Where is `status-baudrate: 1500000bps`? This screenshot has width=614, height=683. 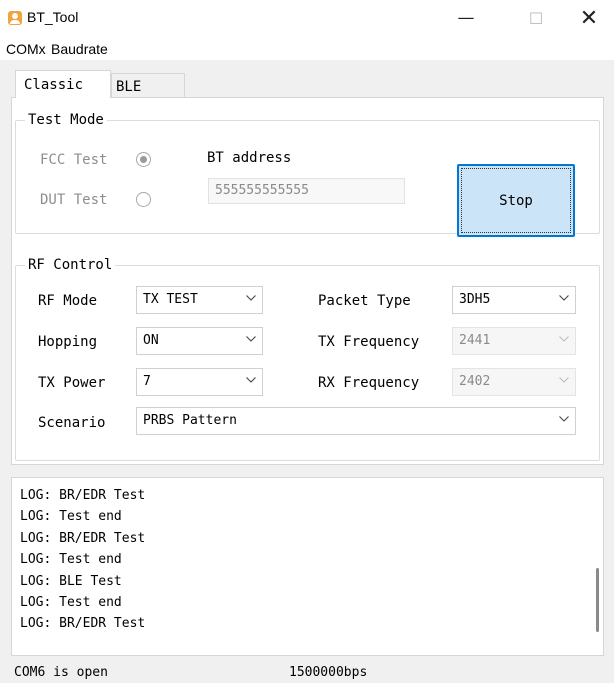 status-baudrate: 1500000bps is located at coordinates (328, 672).